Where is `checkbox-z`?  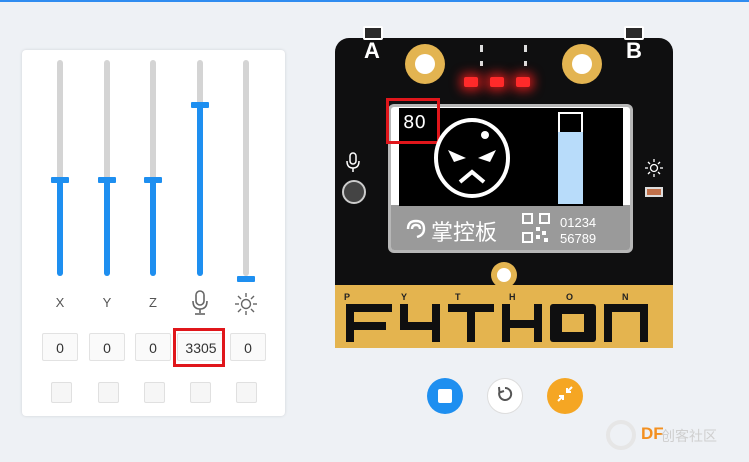
checkbox-z is located at coordinates (154, 392).